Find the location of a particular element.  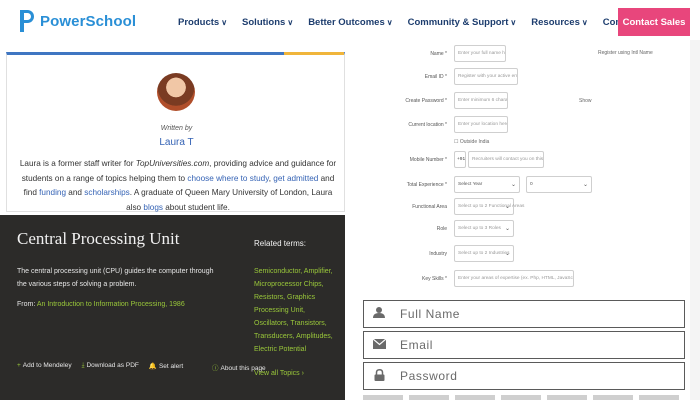

info-icon: ⓘ is located at coordinates (215, 368).